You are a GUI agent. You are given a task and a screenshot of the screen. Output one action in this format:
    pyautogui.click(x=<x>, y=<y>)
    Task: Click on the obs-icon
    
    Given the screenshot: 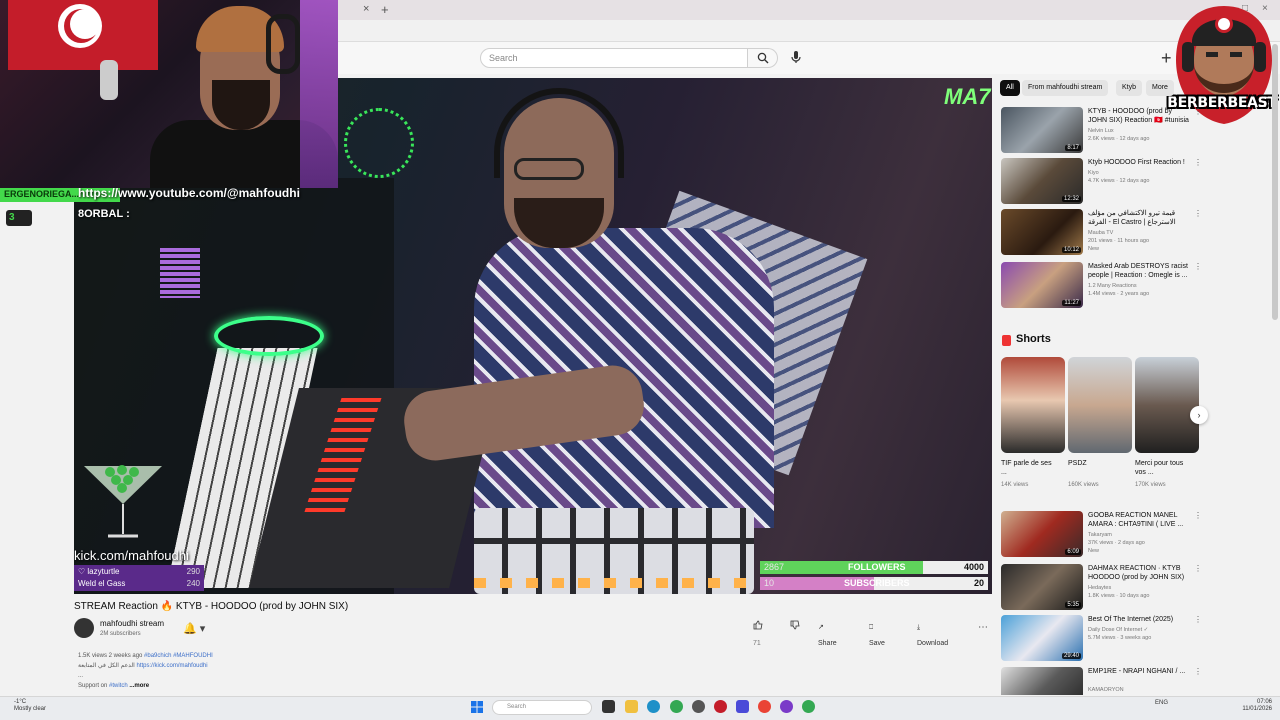 What is the action you would take?
    pyautogui.click(x=698, y=706)
    